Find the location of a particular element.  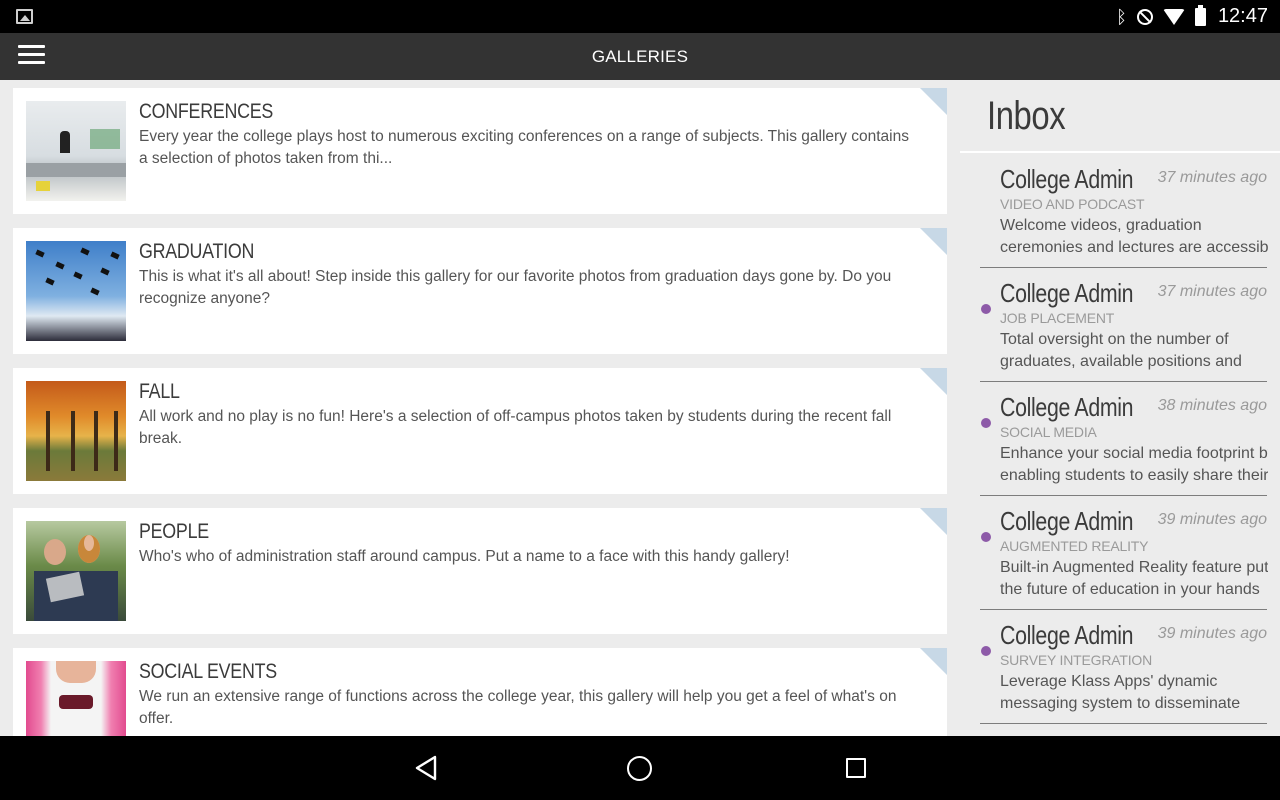

wifi-icon is located at coordinates (1173, 16).